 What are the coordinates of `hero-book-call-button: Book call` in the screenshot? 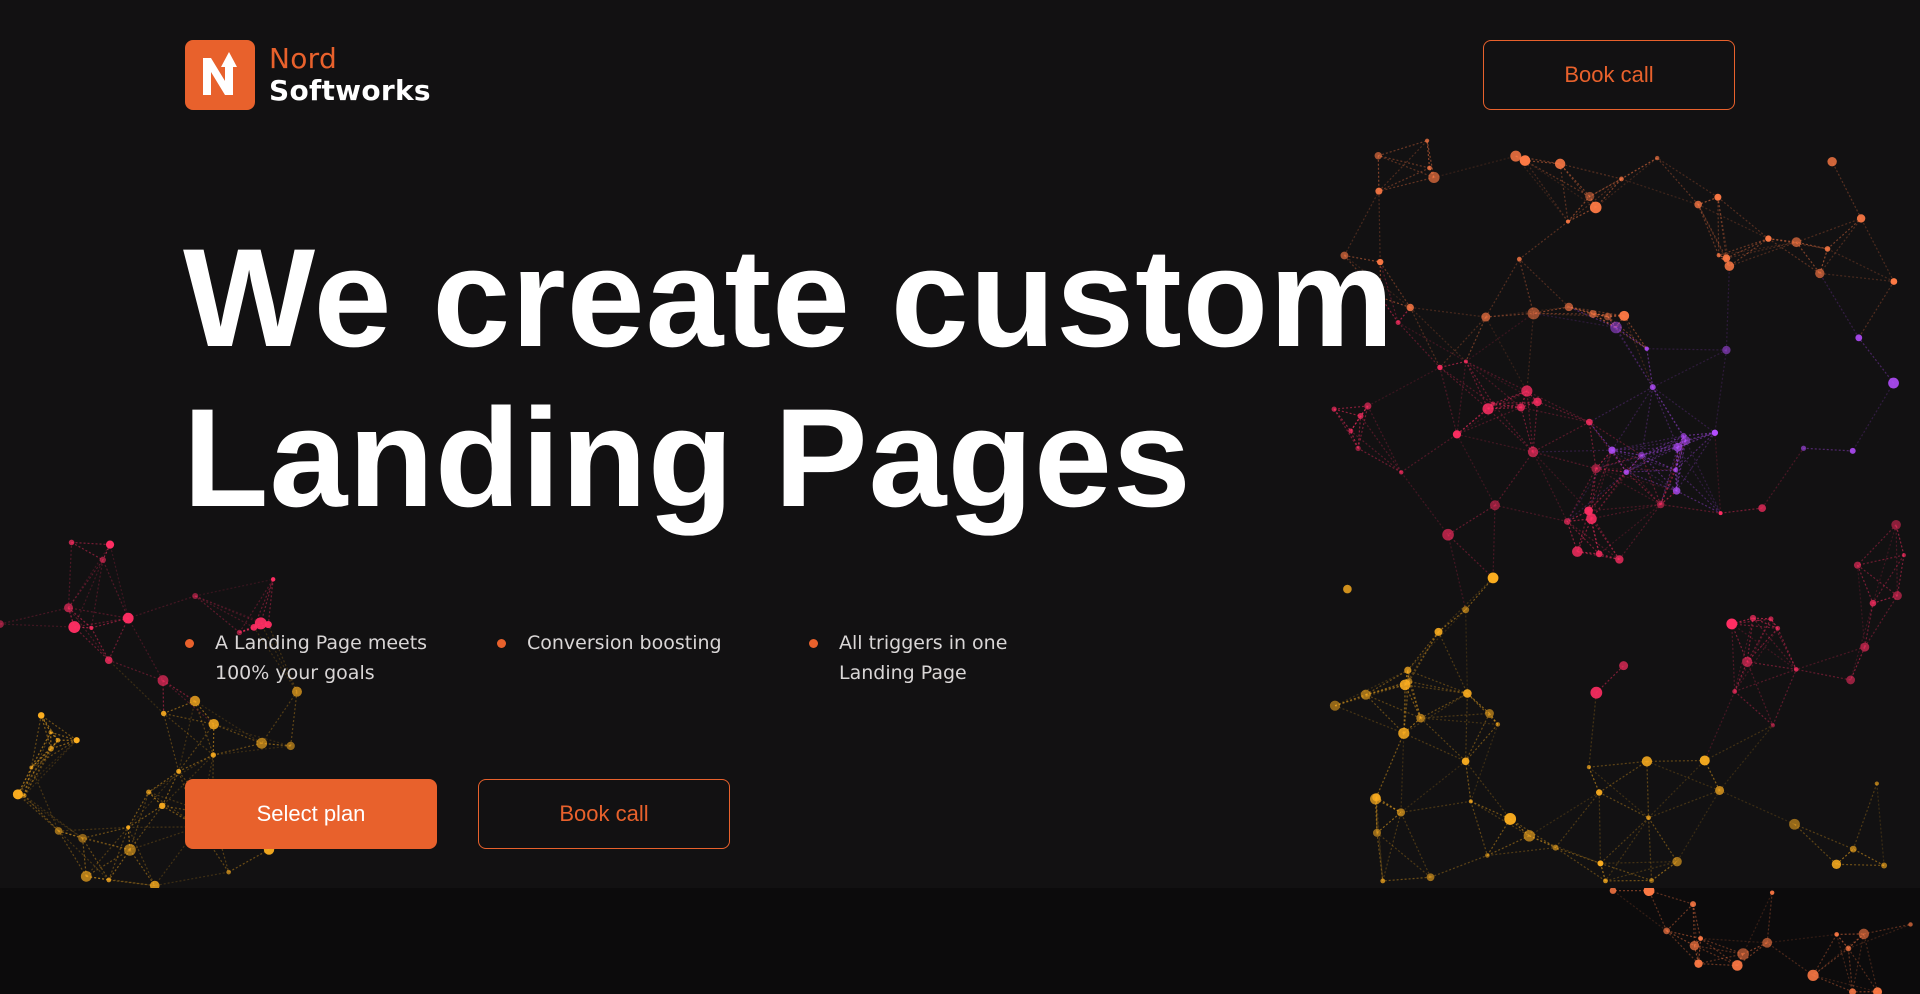 It's located at (604, 814).